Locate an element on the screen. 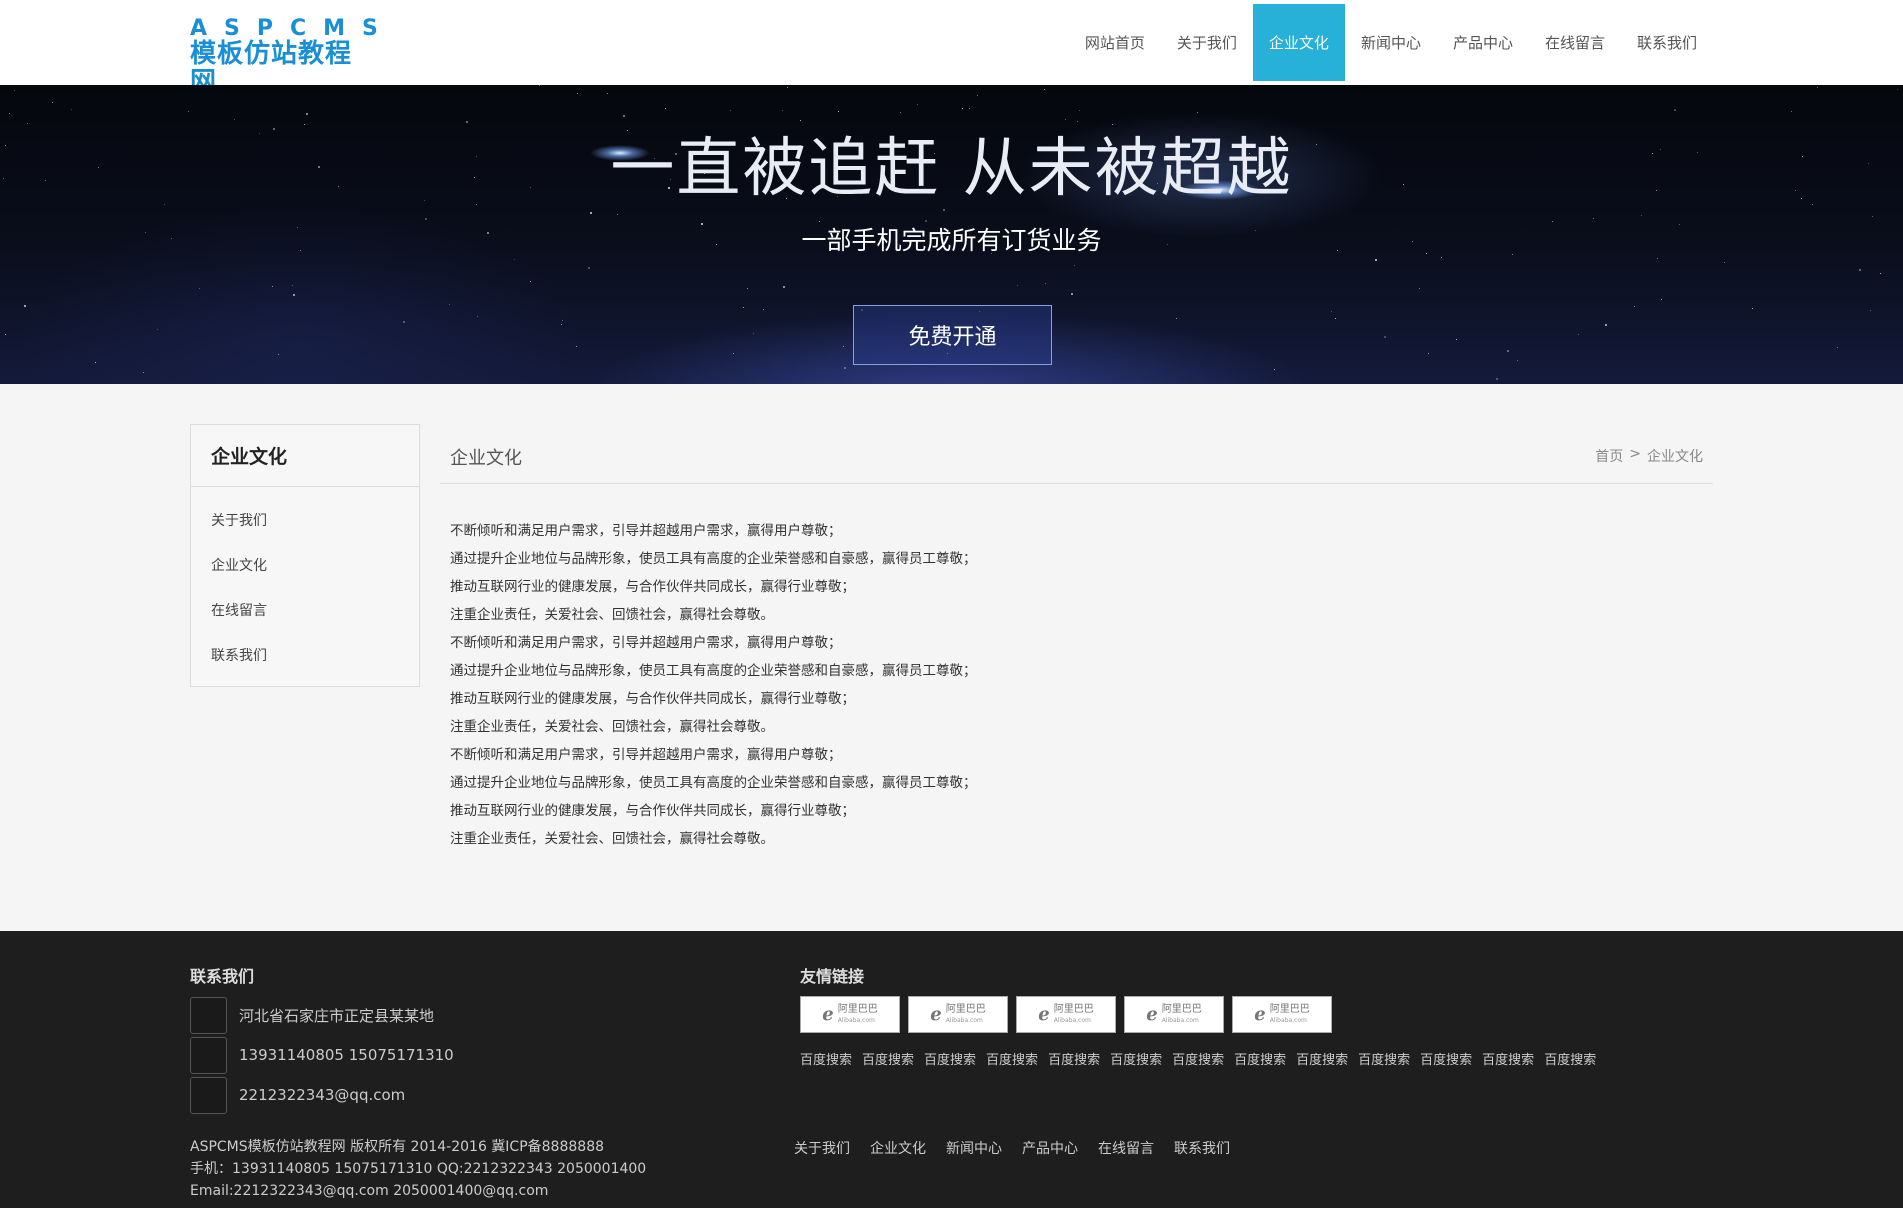  nav-item-message: 在线留言 is located at coordinates (1575, 42).